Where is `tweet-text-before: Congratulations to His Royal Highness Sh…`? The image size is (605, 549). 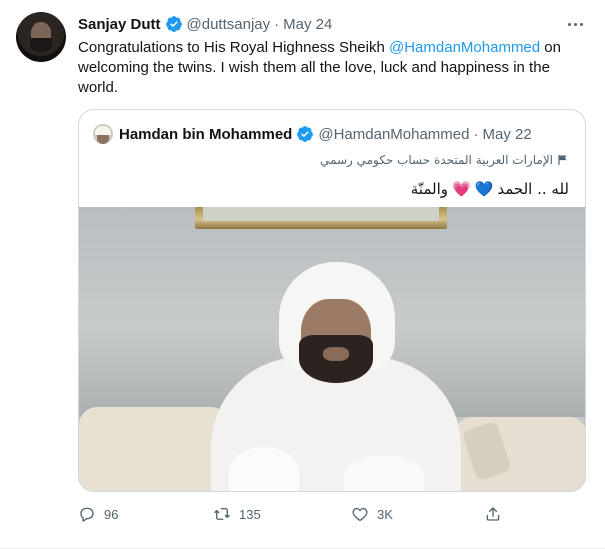
tweet-text-before: Congratulations to His Royal Highness Sh… is located at coordinates (233, 47).